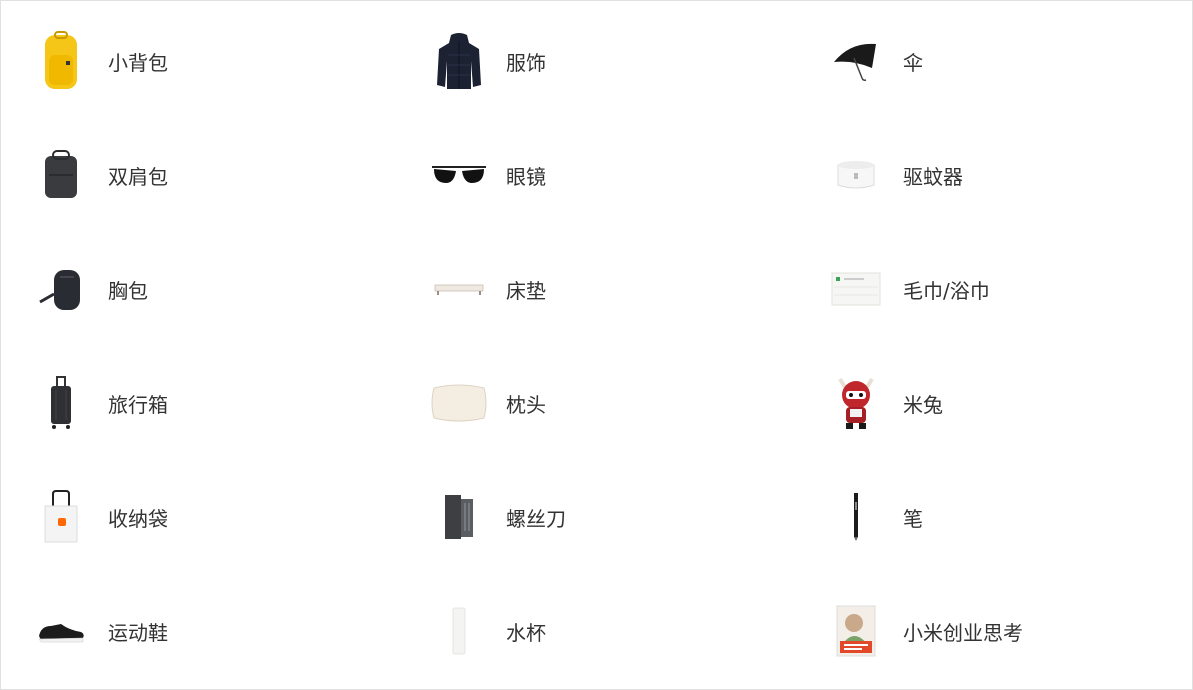  Describe the element at coordinates (913, 518) in the screenshot. I see `category-label: 笔` at that location.